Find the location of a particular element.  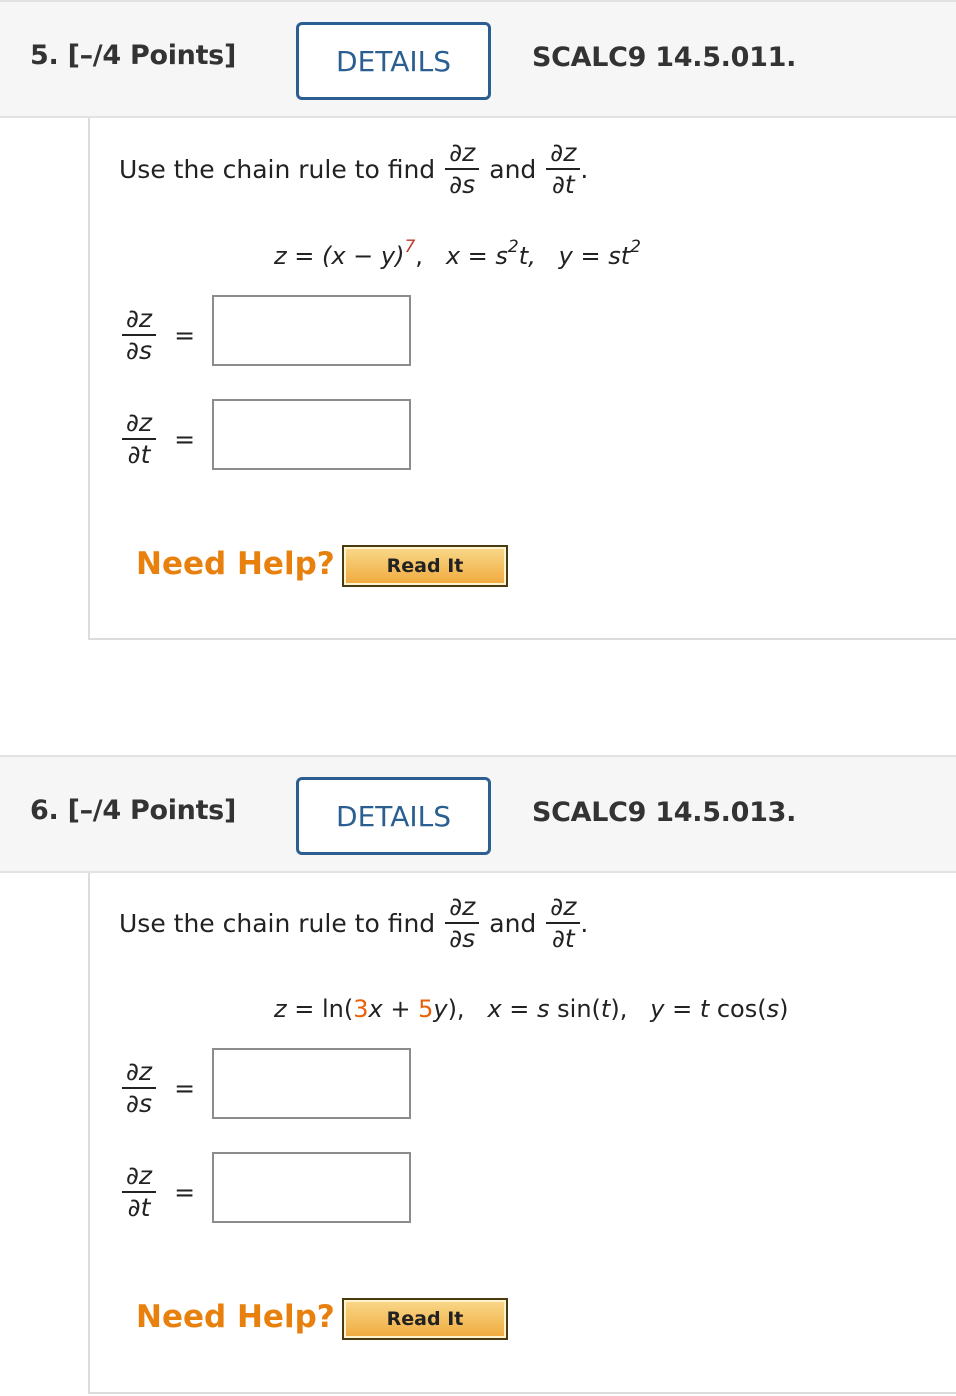

question-5-number-points: 5. [–/4 Points] is located at coordinates (133, 55).